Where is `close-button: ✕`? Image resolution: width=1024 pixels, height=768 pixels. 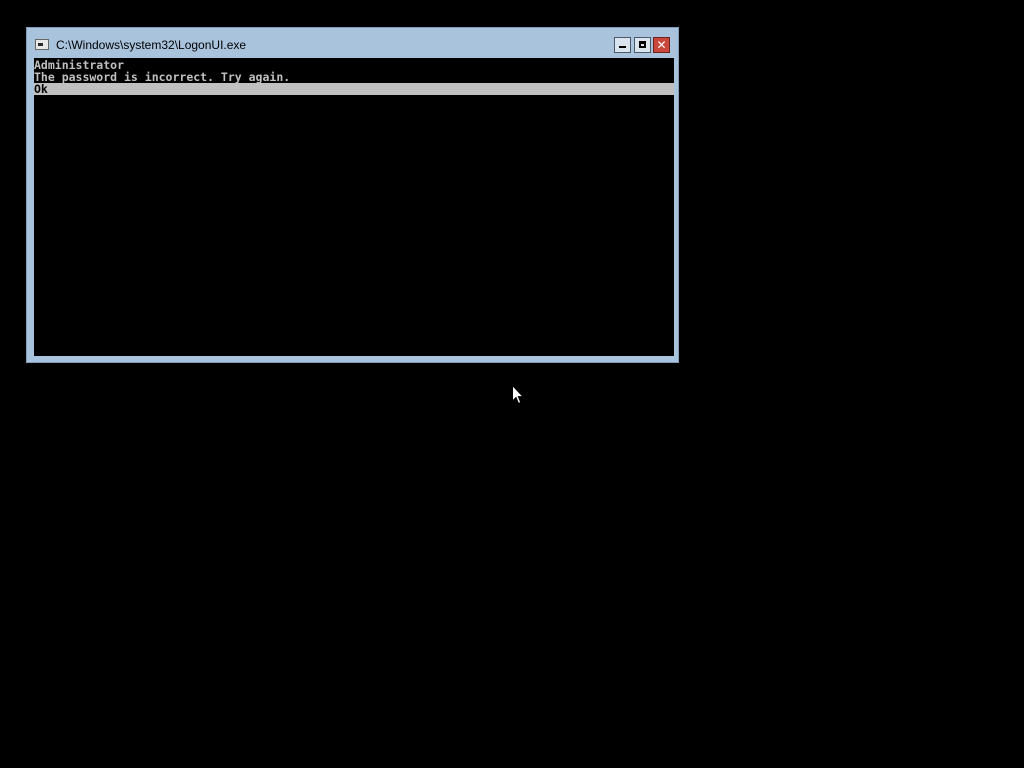
close-button: ✕ is located at coordinates (661, 45).